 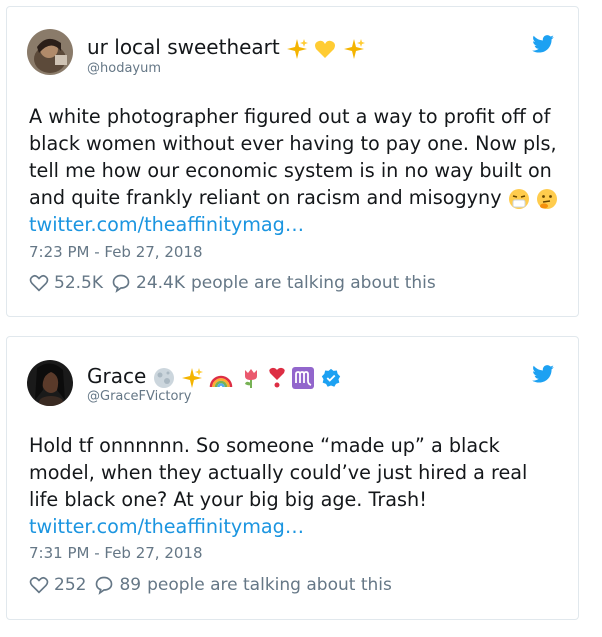 I want to click on like-count: 252, so click(x=70, y=585).